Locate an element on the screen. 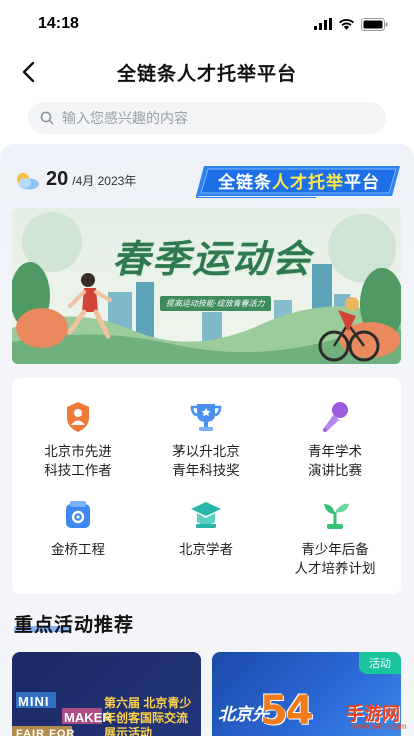 This screenshot has width=414, height=736. back-button is located at coordinates (28, 72).